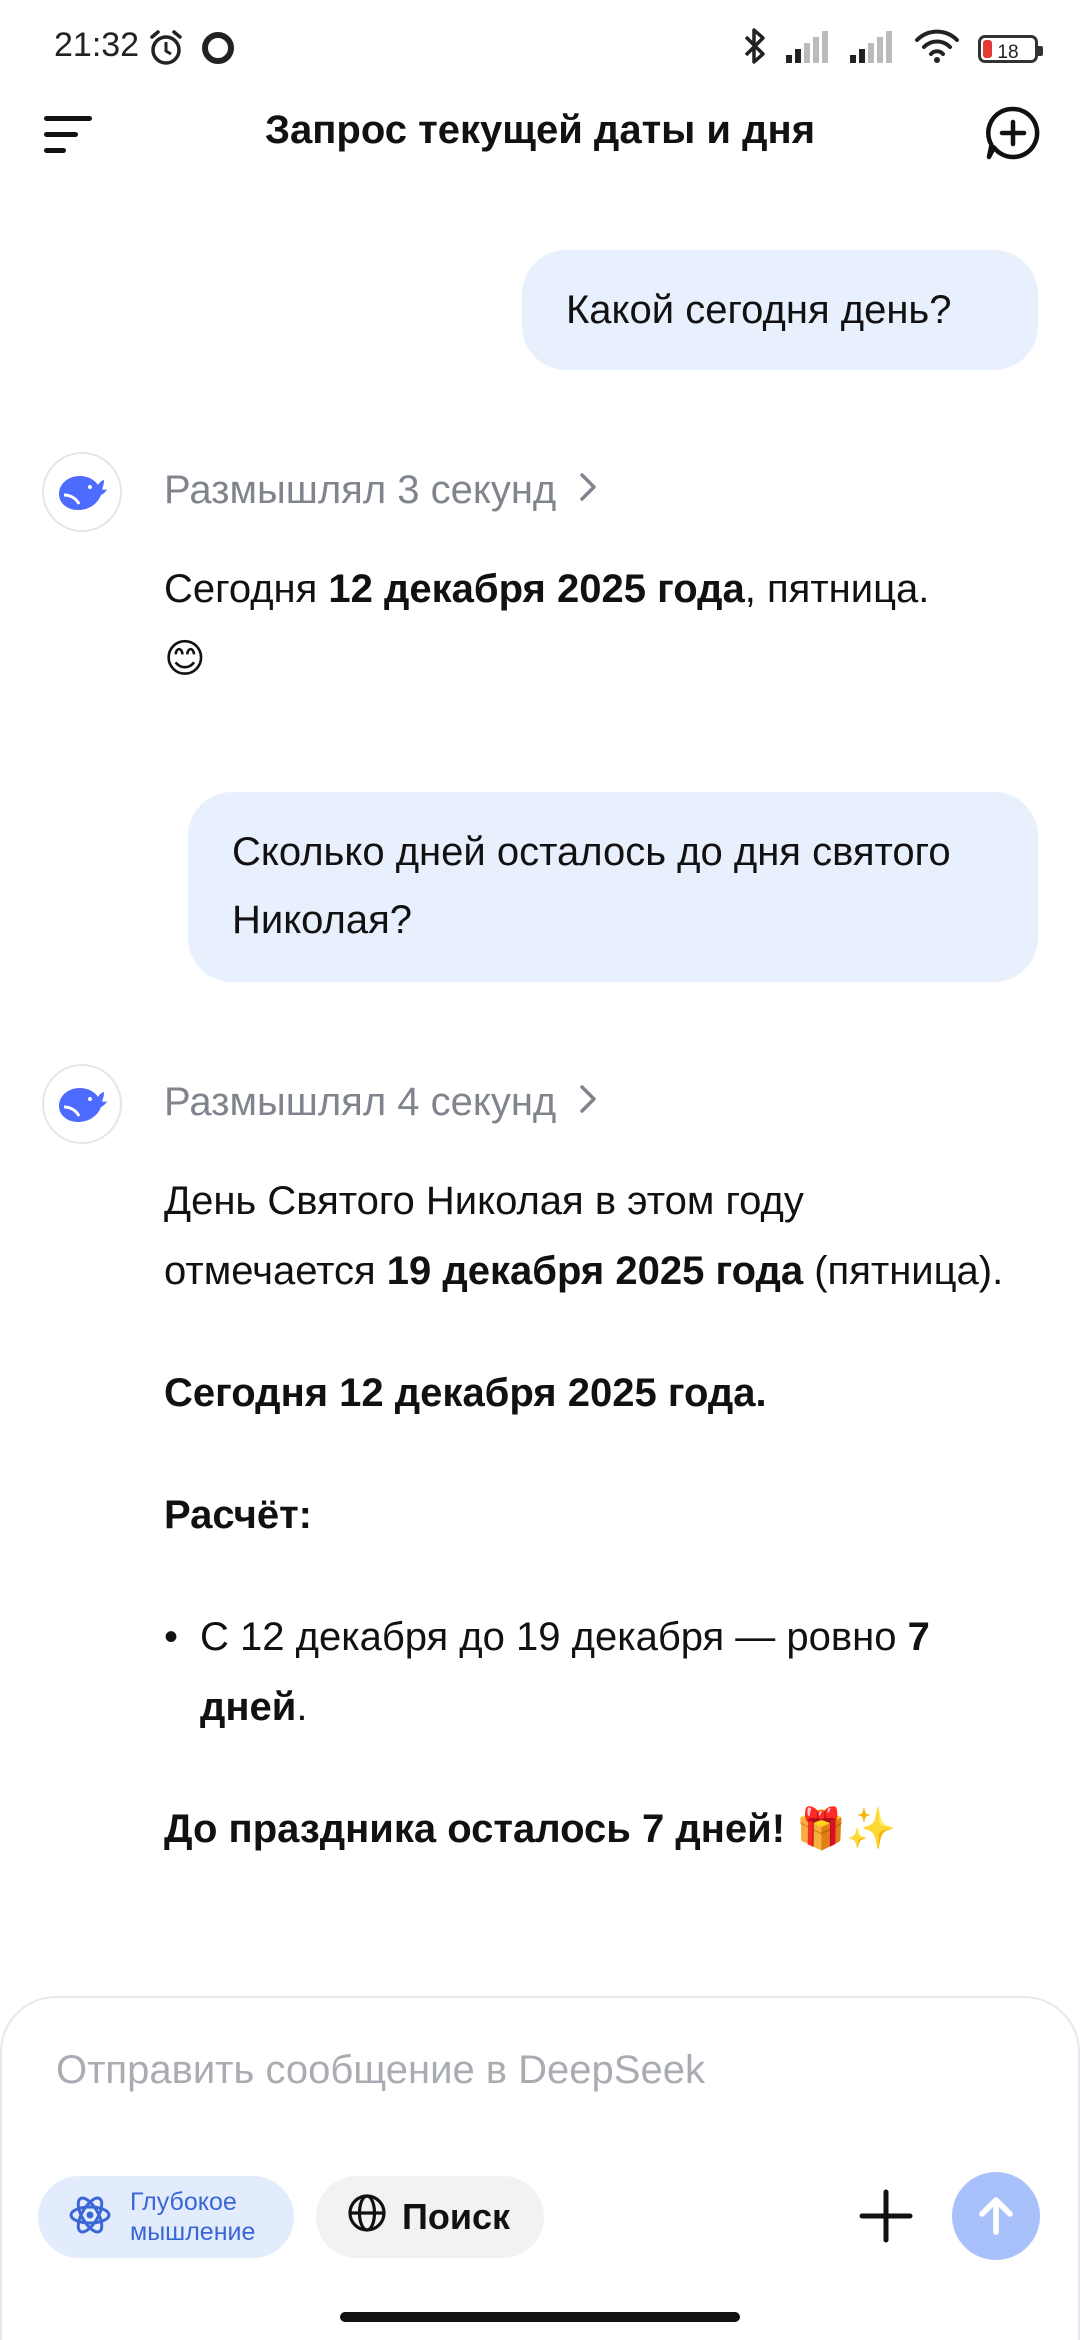 The height and width of the screenshot is (2340, 1080). I want to click on record-icon, so click(218, 50).